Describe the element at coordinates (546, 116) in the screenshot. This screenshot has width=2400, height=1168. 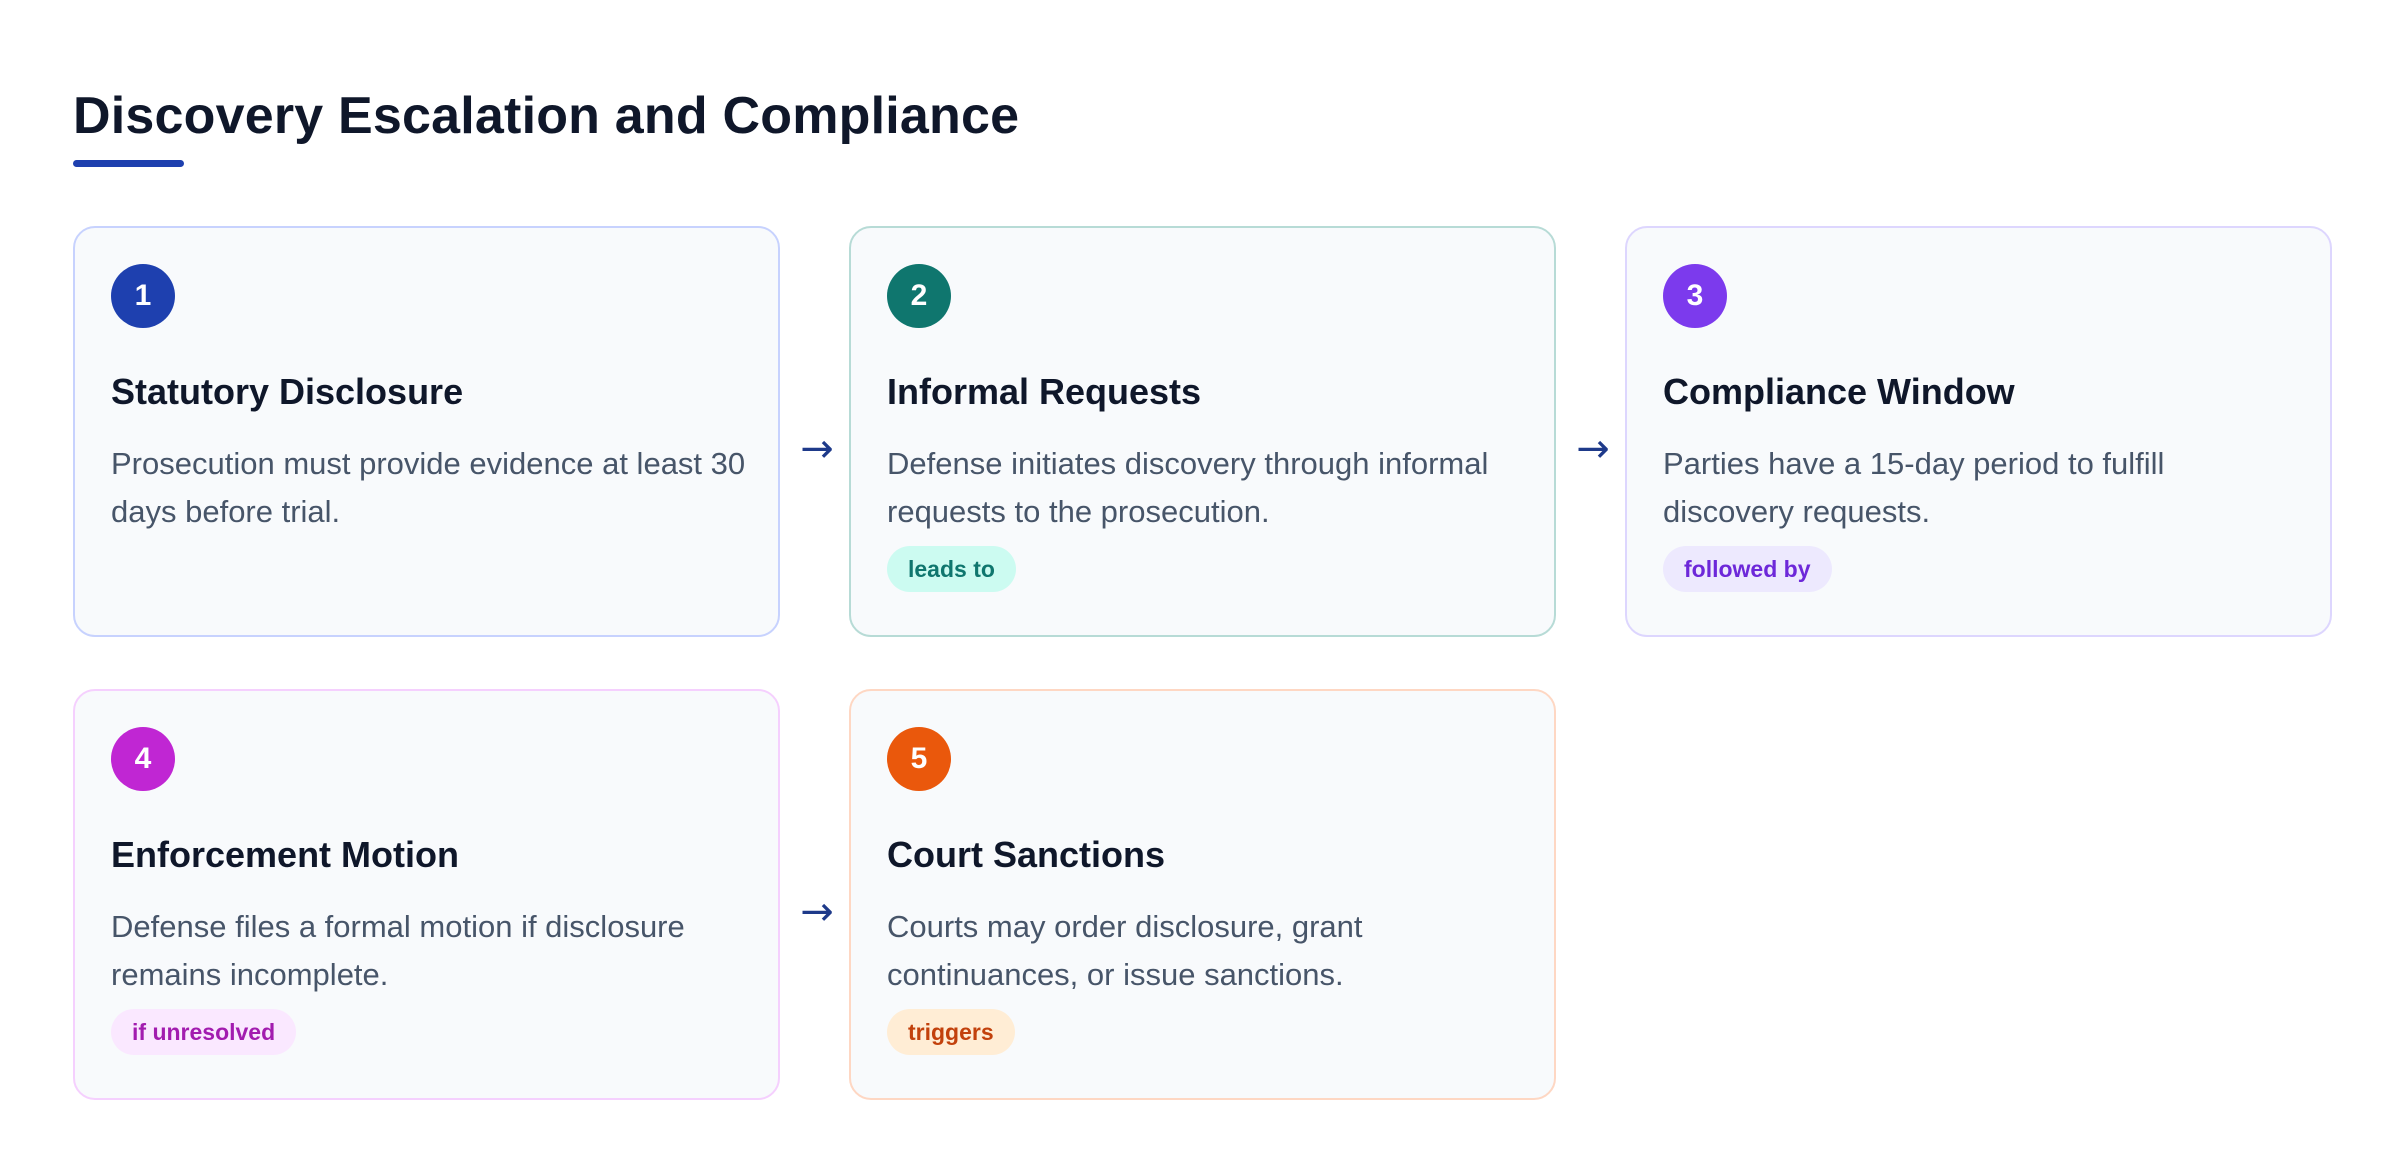
I see `page-title: Discovery Escalation and Compliance` at that location.